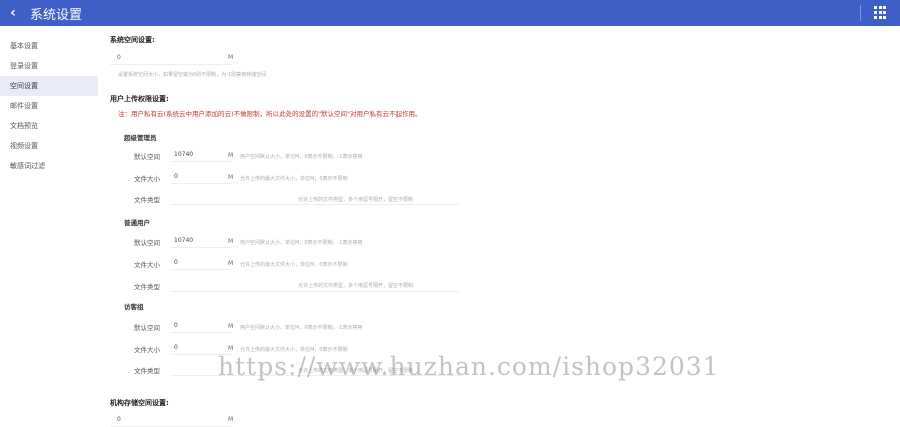  Describe the element at coordinates (140, 138) in the screenshot. I see `group-title-admin: 超级管理员` at that location.